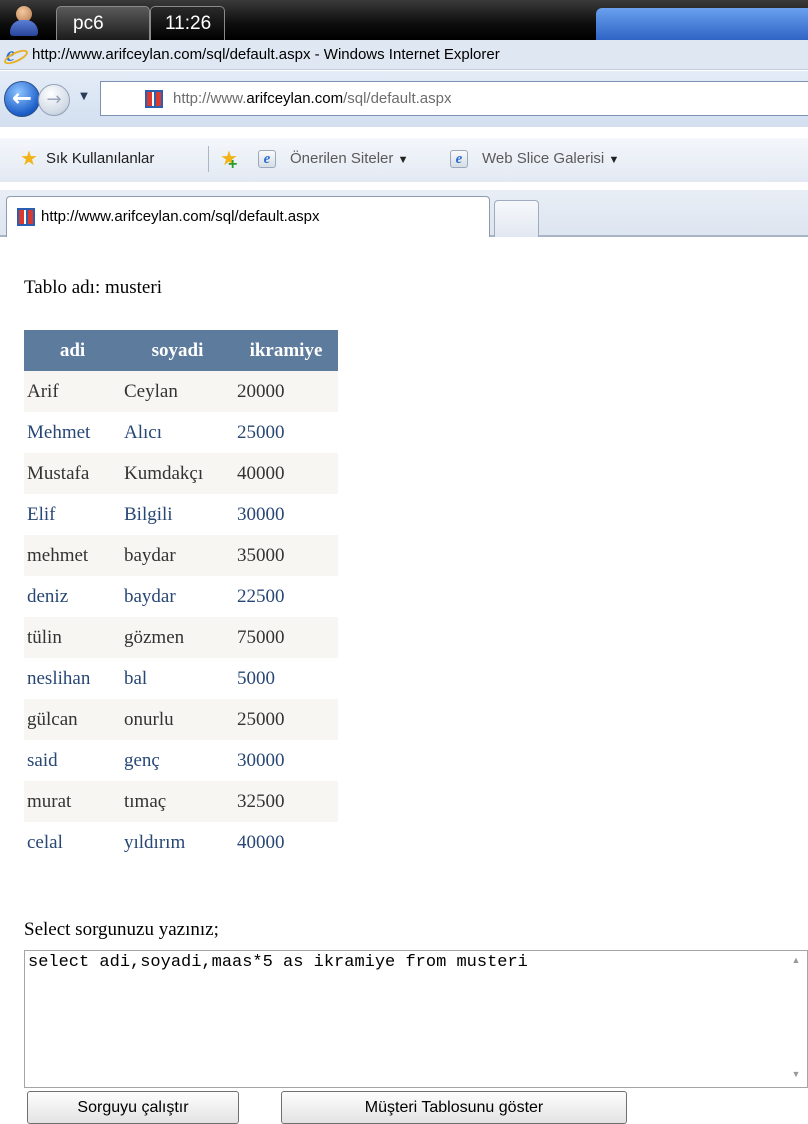 The width and height of the screenshot is (808, 1124). Describe the element at coordinates (702, 24) in the screenshot. I see `taskbar-active-area` at that location.